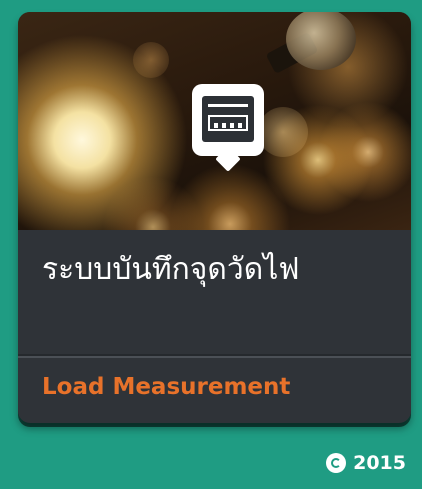 The height and width of the screenshot is (489, 422). I want to click on meter-display-icon, so click(228, 119).